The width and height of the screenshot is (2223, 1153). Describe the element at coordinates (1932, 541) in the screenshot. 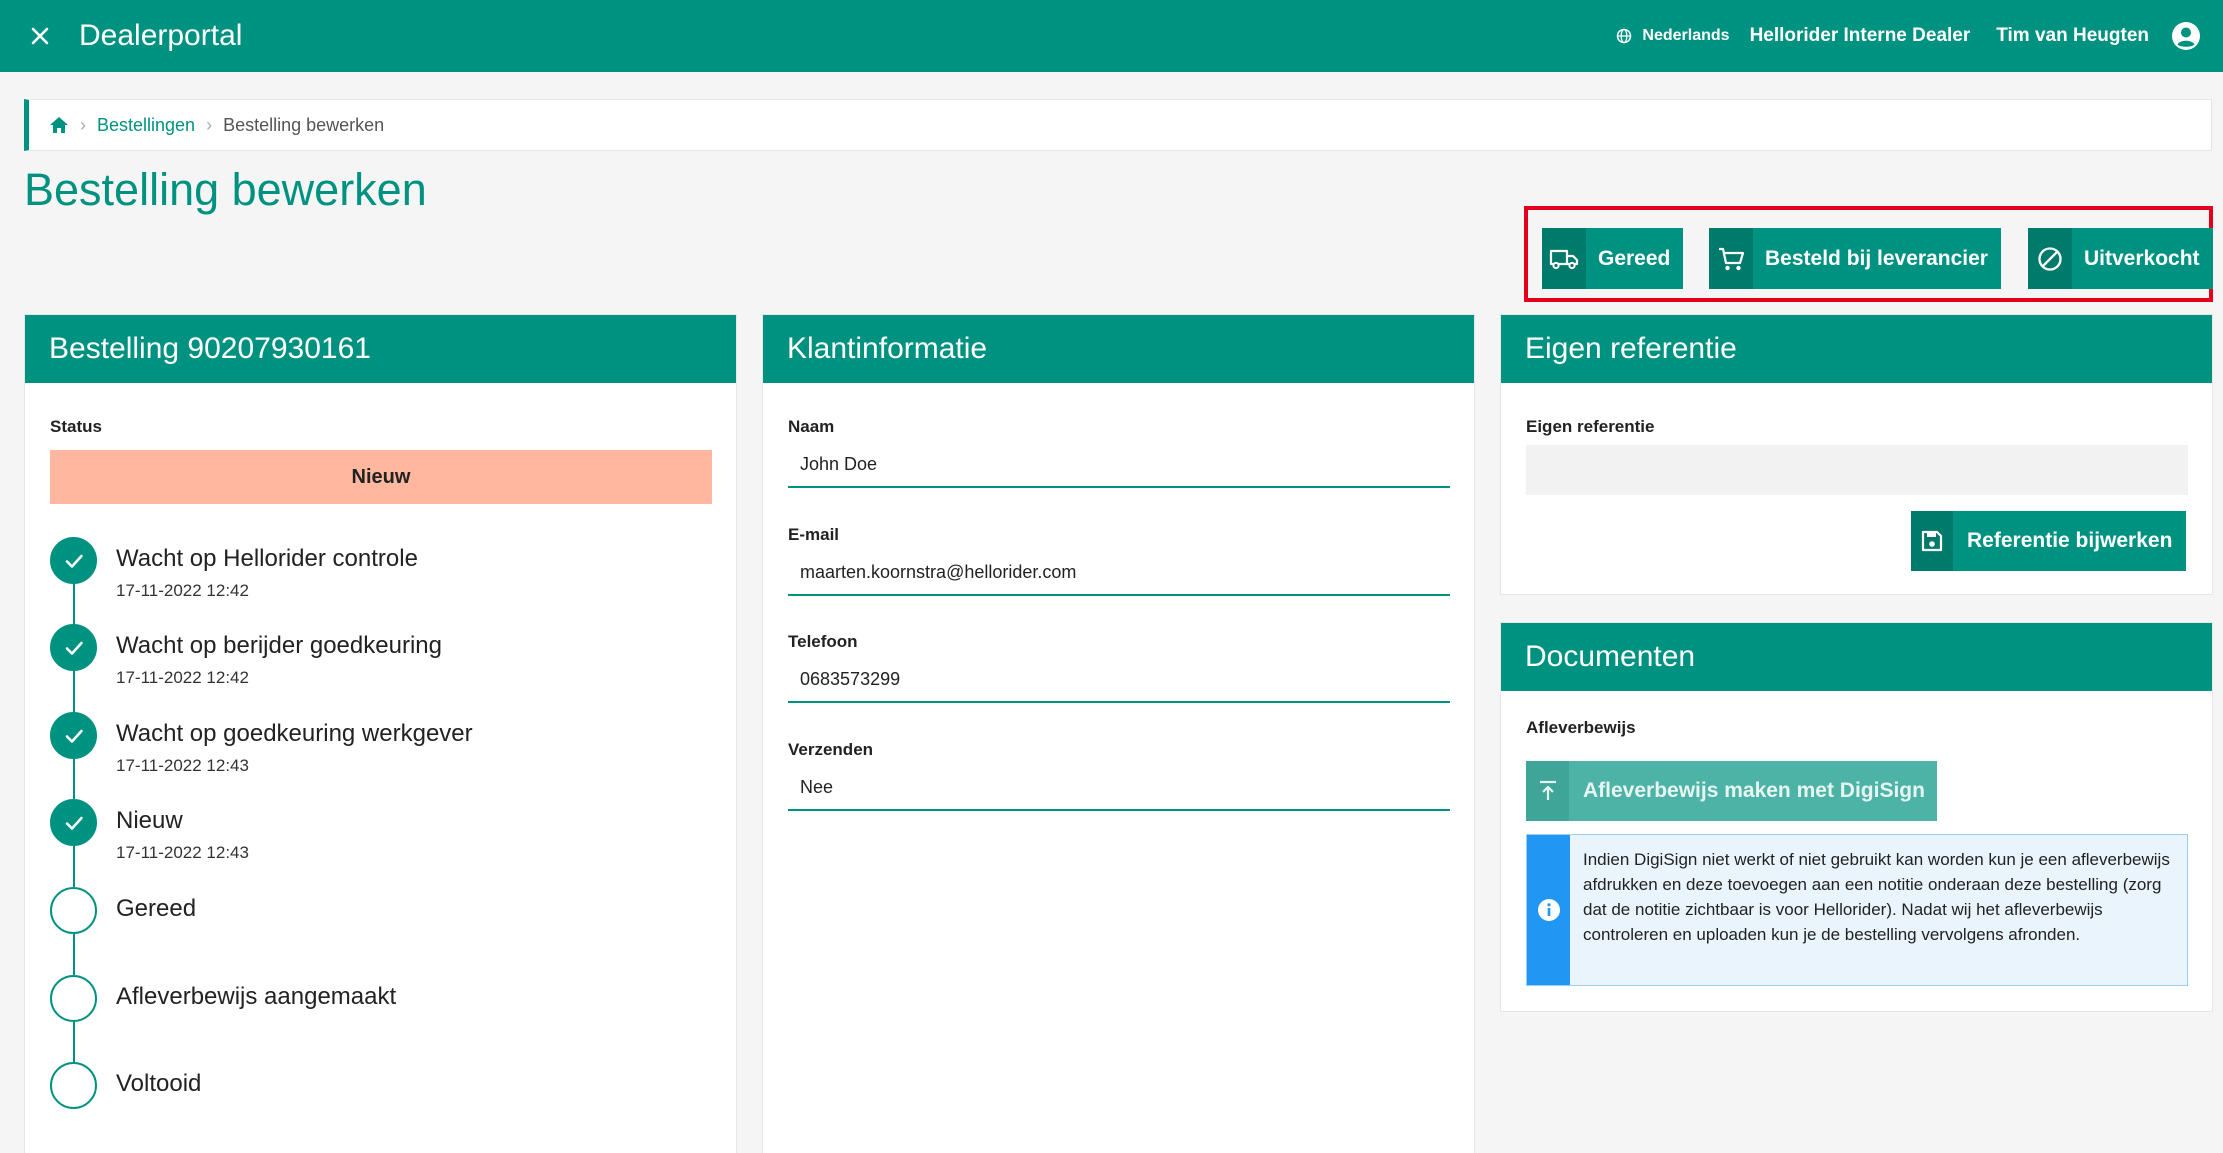

I see `save-icon` at that location.